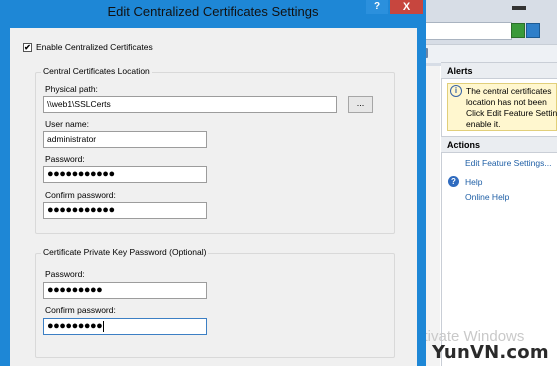  What do you see at coordinates (499, 70) in the screenshot?
I see `alerts-header: Alerts` at bounding box center [499, 70].